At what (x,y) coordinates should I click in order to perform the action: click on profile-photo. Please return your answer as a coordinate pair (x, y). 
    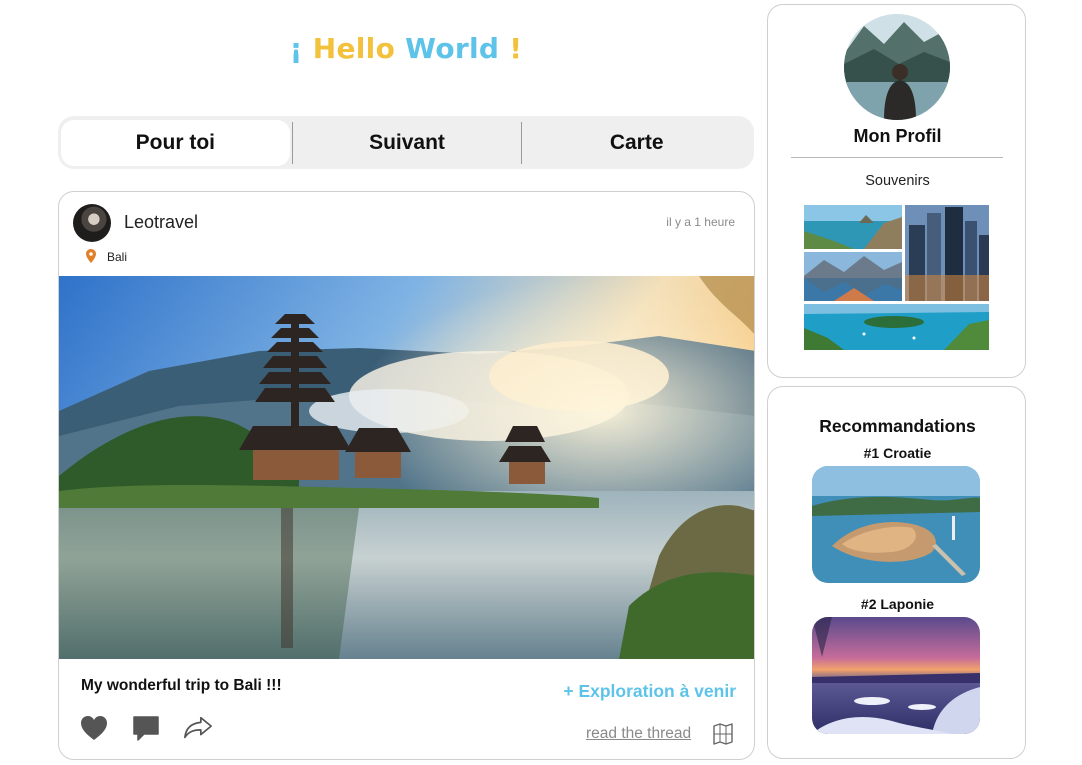
    Looking at the image, I should click on (897, 67).